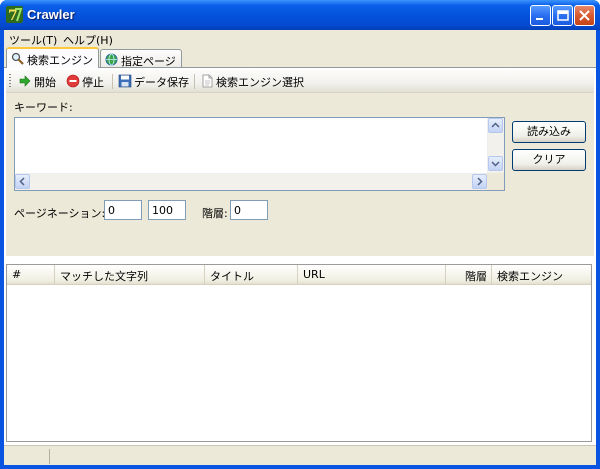  I want to click on scroll-right-arrow, so click(479, 181).